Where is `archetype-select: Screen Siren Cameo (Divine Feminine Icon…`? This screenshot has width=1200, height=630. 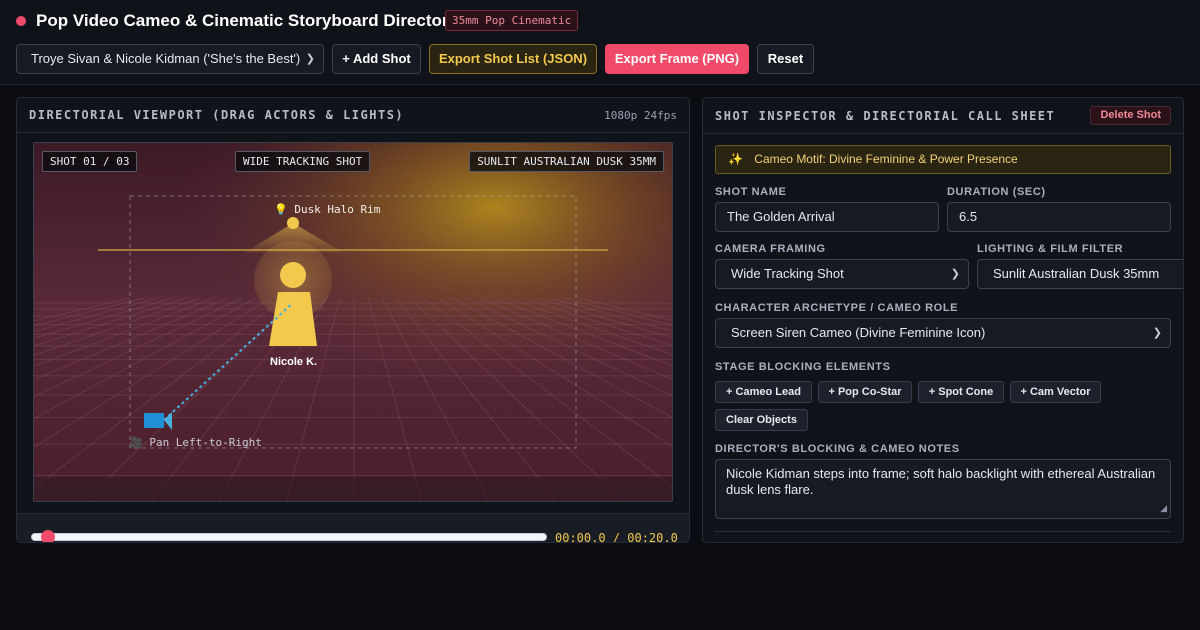
archetype-select: Screen Siren Cameo (Divine Feminine Icon… is located at coordinates (943, 333).